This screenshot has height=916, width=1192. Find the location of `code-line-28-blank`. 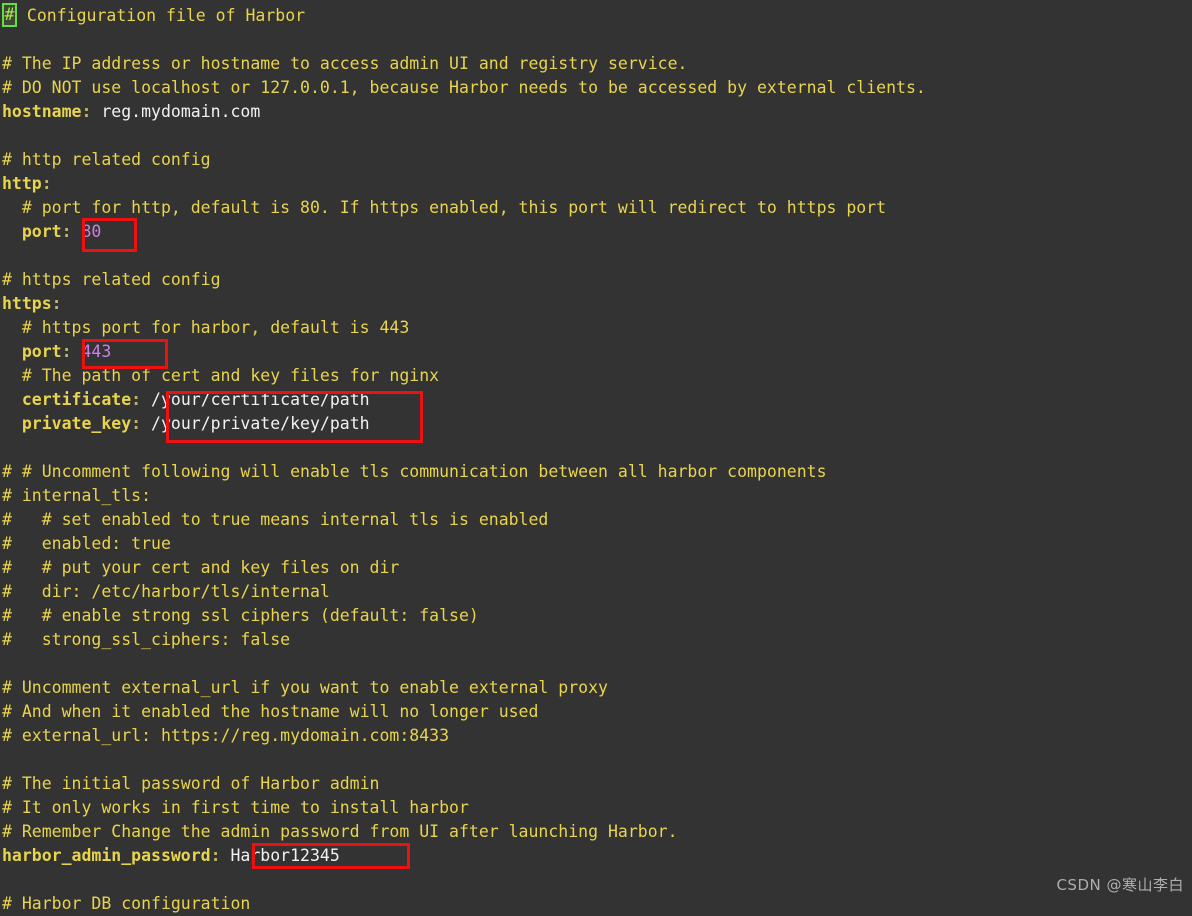

code-line-28-blank is located at coordinates (597, 664).